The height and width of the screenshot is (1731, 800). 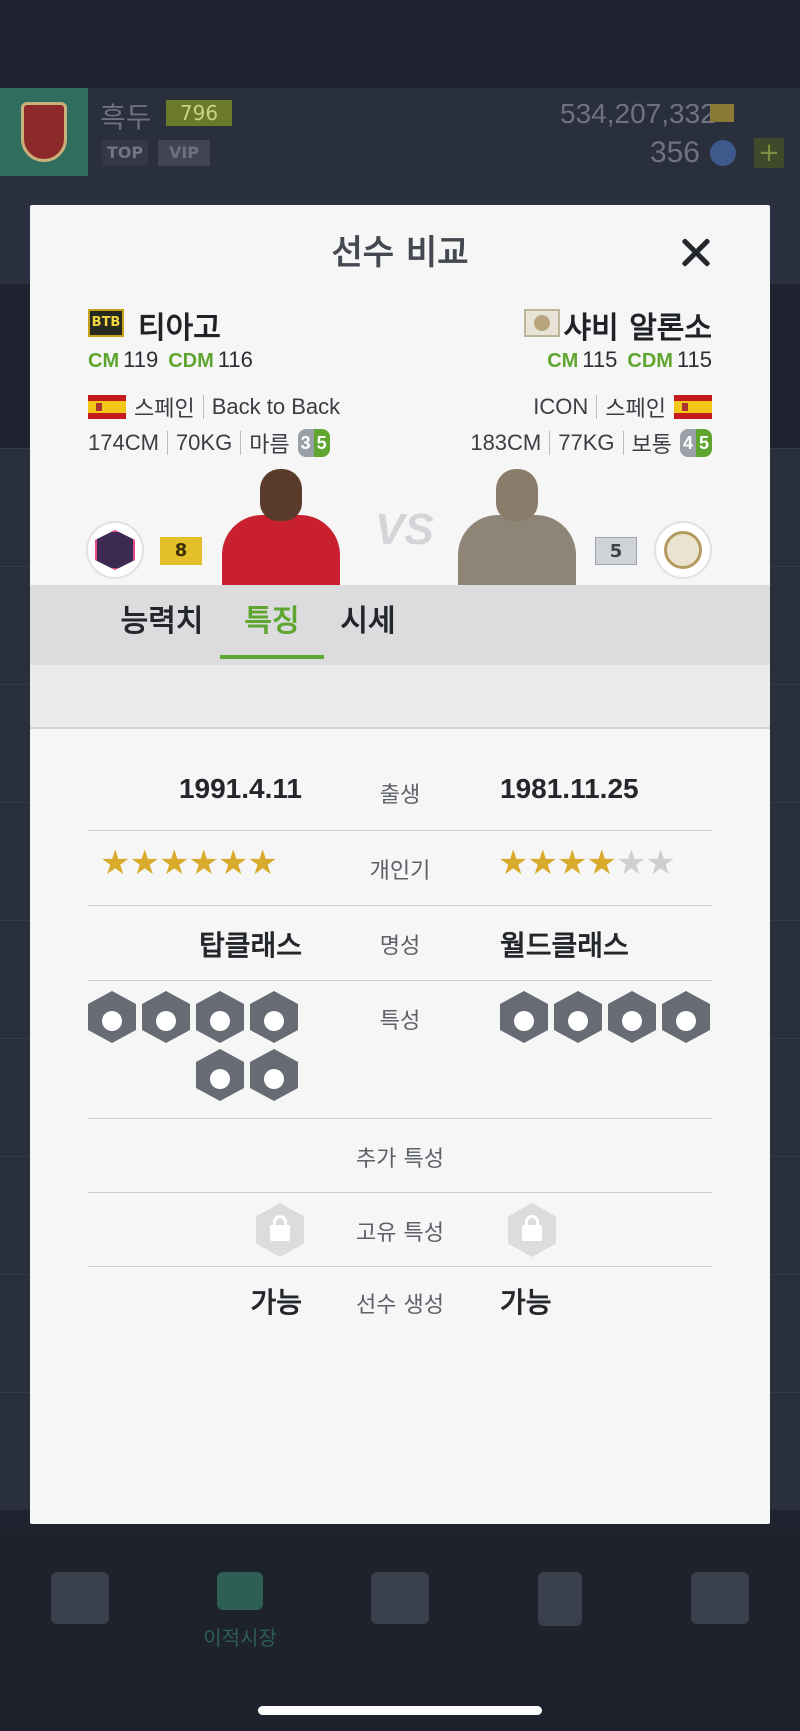 I want to click on row-unique-traits: 고유 특성, so click(x=400, y=1230).